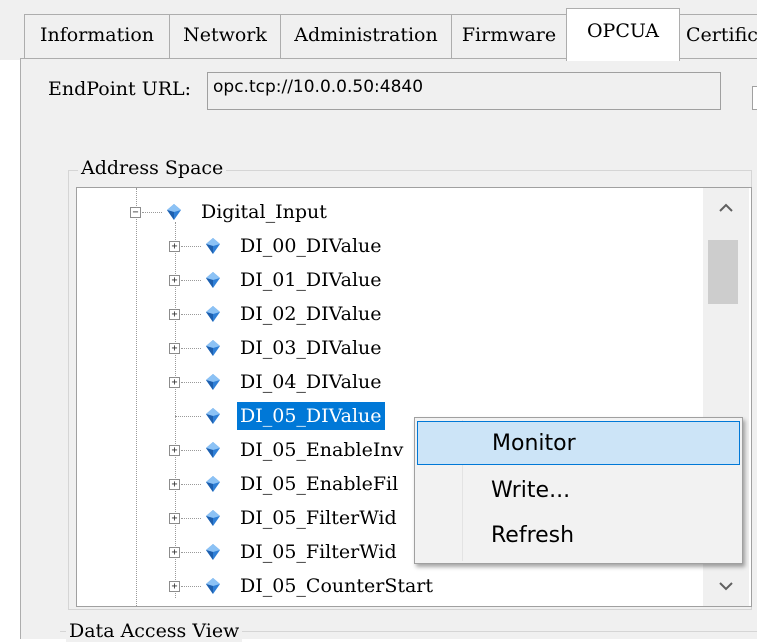  What do you see at coordinates (120, 89) in the screenshot?
I see `endpoint-url-label: EndPoint URL:` at bounding box center [120, 89].